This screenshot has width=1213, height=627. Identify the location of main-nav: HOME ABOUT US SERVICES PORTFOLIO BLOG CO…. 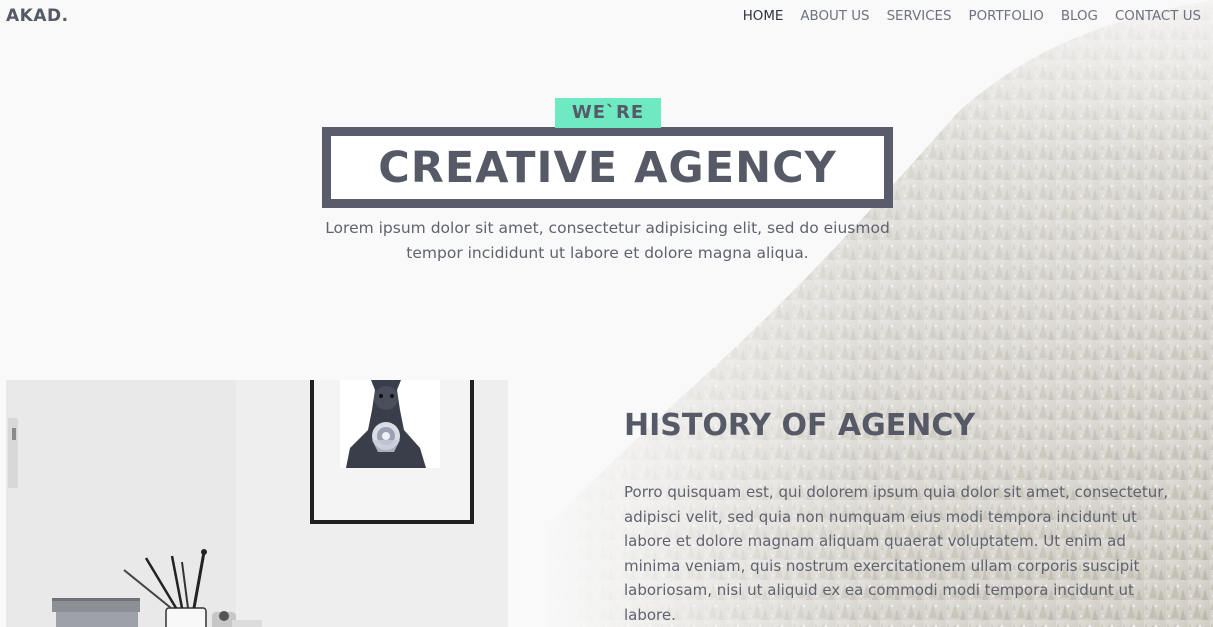
(972, 16).